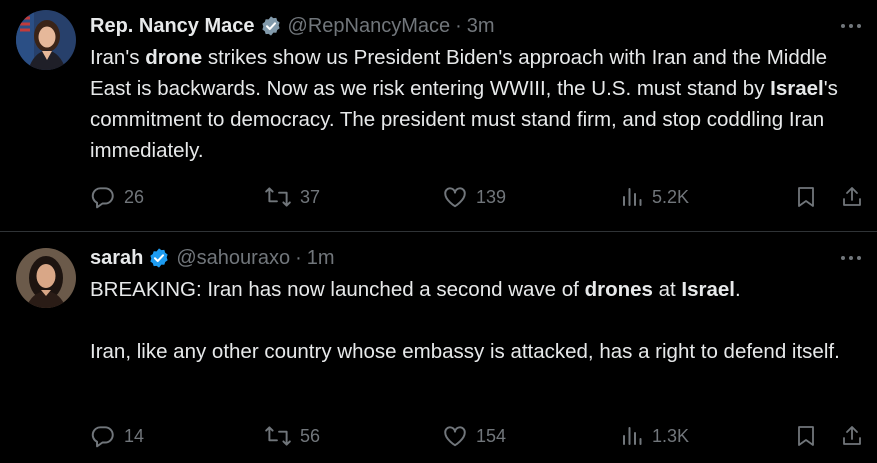 This screenshot has width=877, height=463. I want to click on repost-button: 56, so click(292, 436).